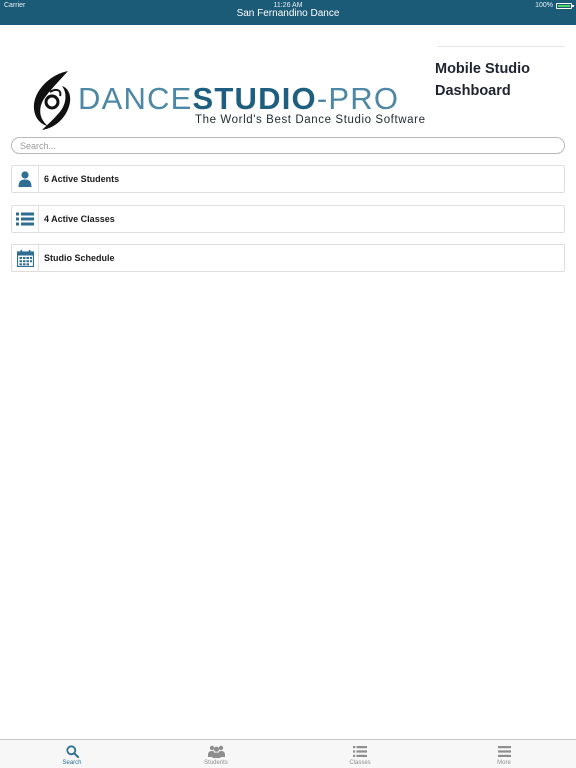 Image resolution: width=576 pixels, height=768 pixels. What do you see at coordinates (25, 179) in the screenshot?
I see `person-icon` at bounding box center [25, 179].